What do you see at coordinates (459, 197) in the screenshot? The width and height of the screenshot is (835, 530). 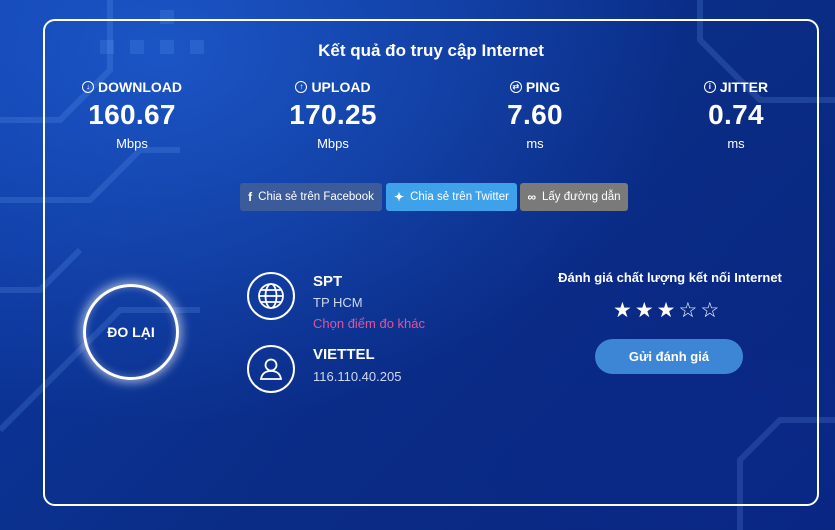 I see `share-twitter-label: Chia sẻ trên Twitter` at bounding box center [459, 197].